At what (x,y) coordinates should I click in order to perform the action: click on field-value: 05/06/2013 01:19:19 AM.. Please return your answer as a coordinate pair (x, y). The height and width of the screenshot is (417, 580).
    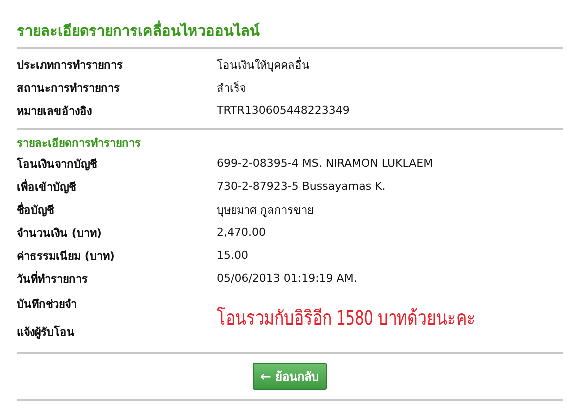
    Looking at the image, I should click on (287, 278).